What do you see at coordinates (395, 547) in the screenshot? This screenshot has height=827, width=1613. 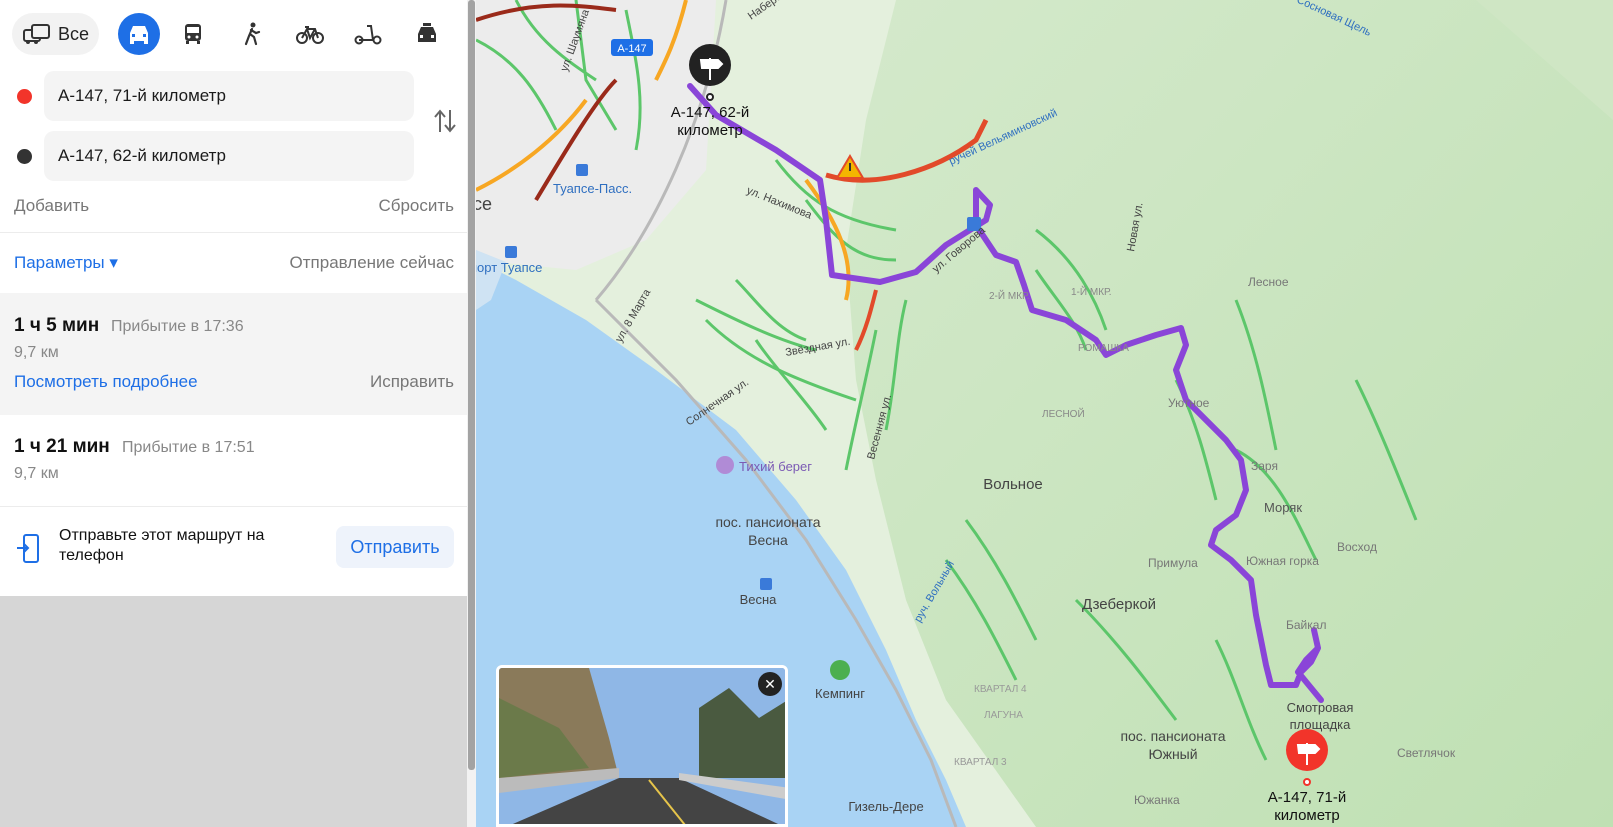 I see `send-button: Отправить` at bounding box center [395, 547].